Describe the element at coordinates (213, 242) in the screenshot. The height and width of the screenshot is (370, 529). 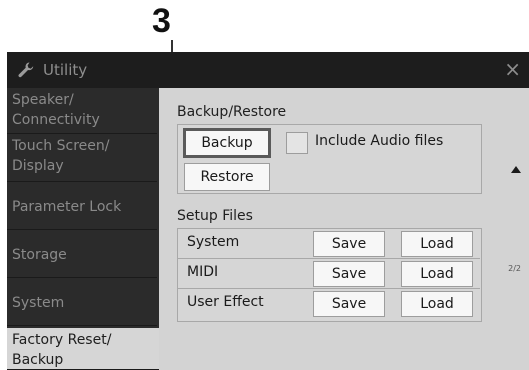
I see `setup-row-label: System` at that location.